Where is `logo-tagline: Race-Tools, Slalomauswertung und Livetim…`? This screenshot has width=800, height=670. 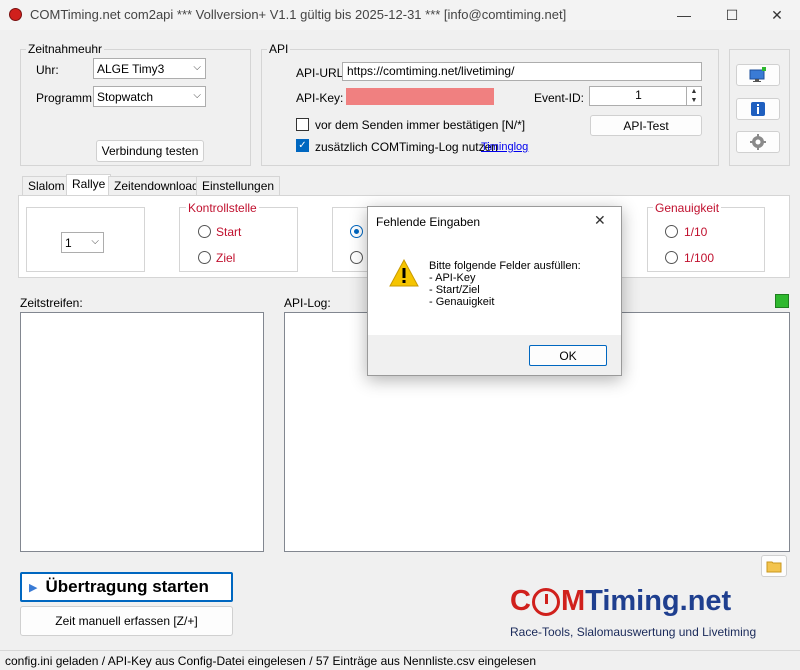
logo-tagline: Race-Tools, Slalomauswertung und Livetim… is located at coordinates (633, 632).